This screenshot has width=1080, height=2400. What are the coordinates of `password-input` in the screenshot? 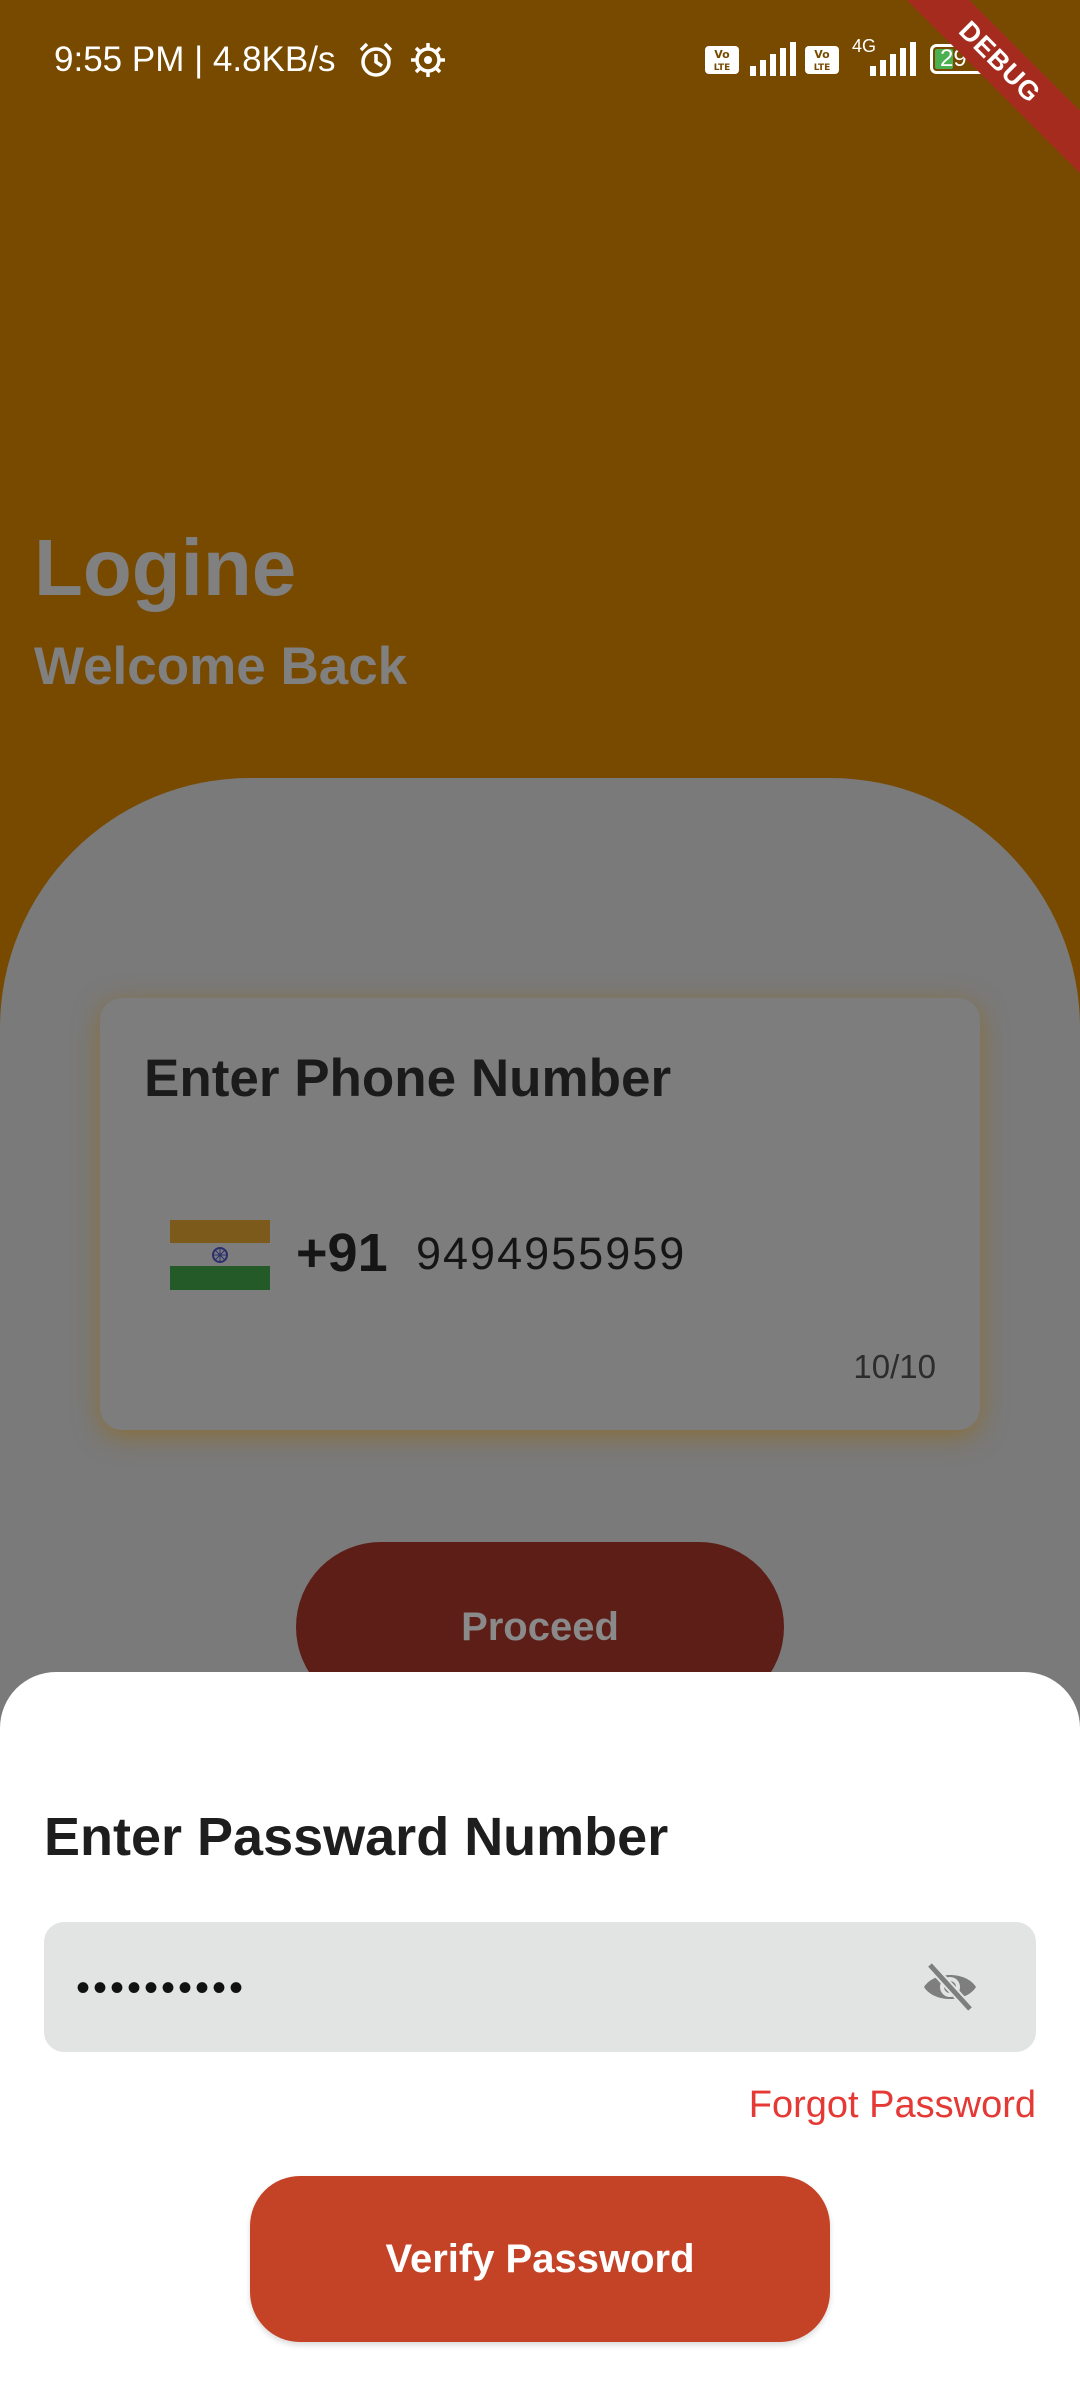 It's located at (486, 1988).